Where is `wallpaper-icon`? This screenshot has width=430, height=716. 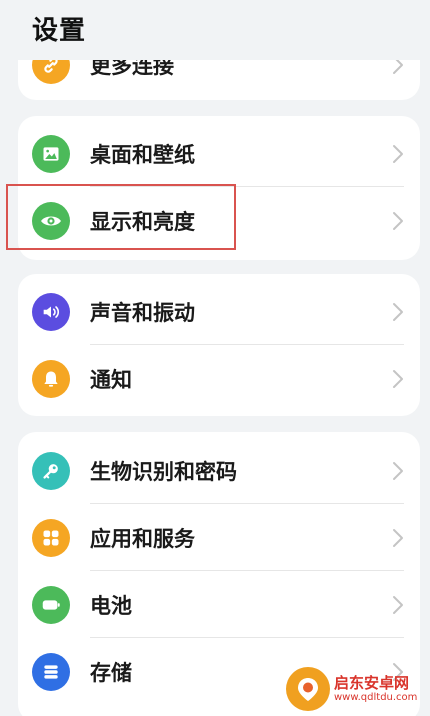
wallpaper-icon is located at coordinates (51, 153).